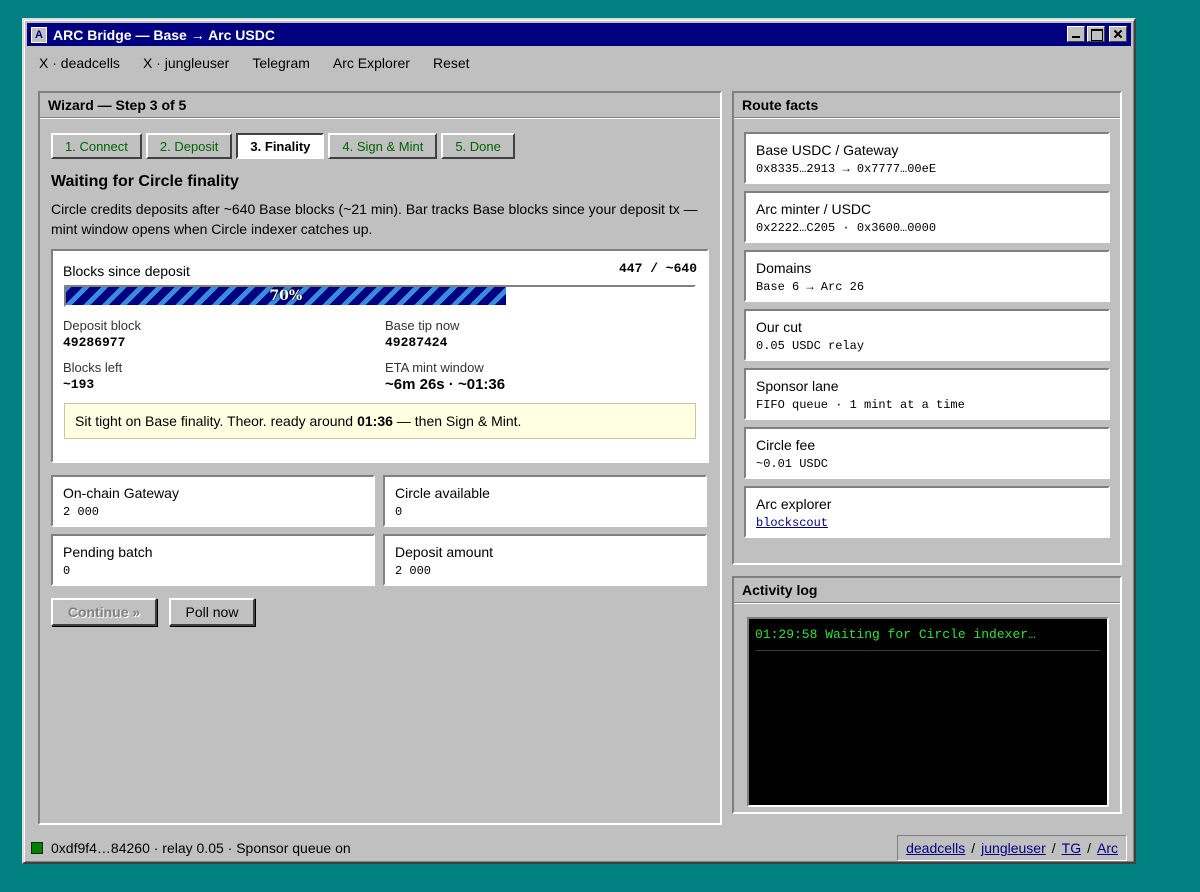  Describe the element at coordinates (444, 552) in the screenshot. I see `stat-label: Deposit amount` at that location.